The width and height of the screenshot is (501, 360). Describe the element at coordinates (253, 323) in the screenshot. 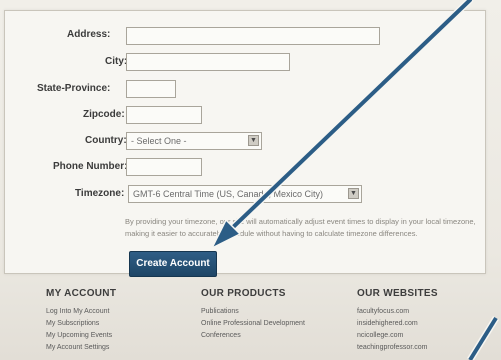

I see `footer-link: Online Professional Development` at that location.